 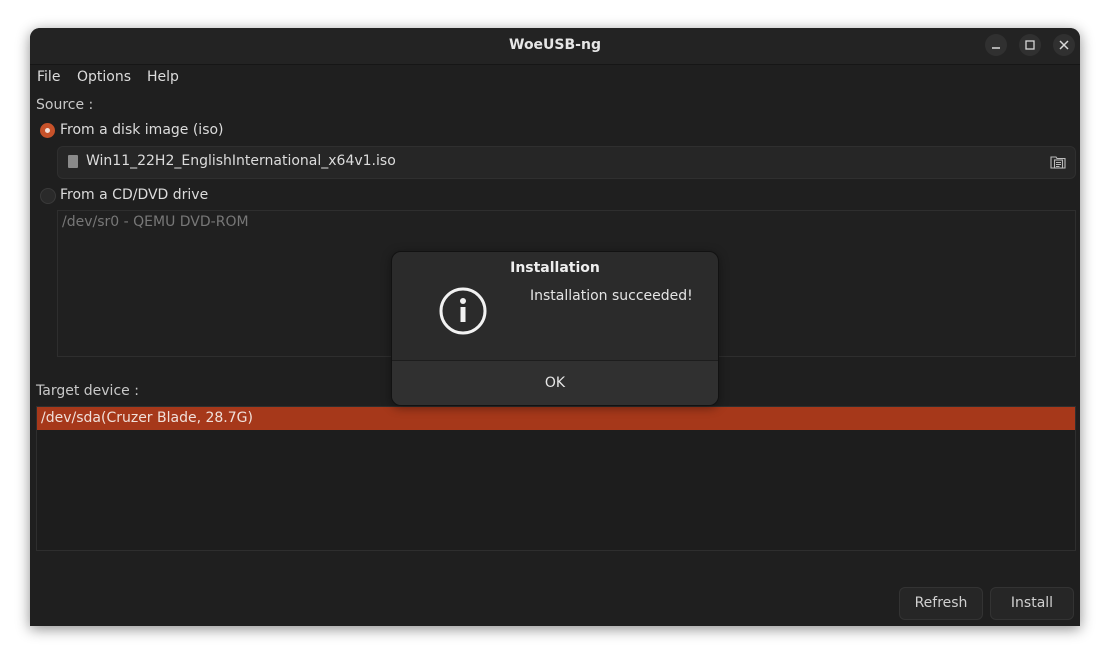 What do you see at coordinates (555, 382) in the screenshot?
I see `ok-button: OK` at bounding box center [555, 382].